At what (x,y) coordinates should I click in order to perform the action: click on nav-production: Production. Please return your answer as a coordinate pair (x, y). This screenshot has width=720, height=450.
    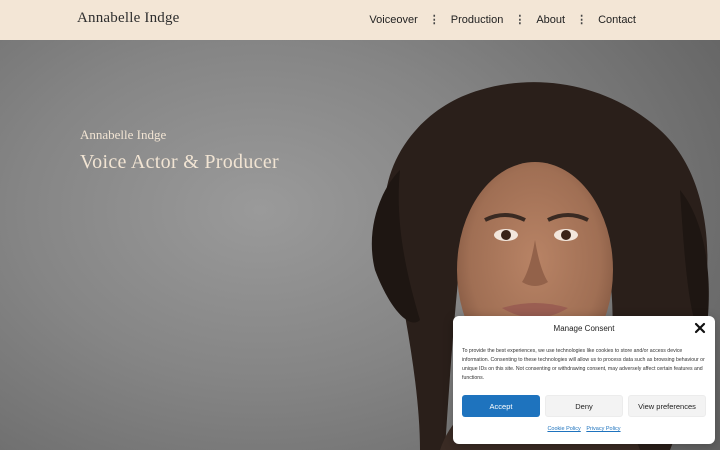
    Looking at the image, I should click on (477, 20).